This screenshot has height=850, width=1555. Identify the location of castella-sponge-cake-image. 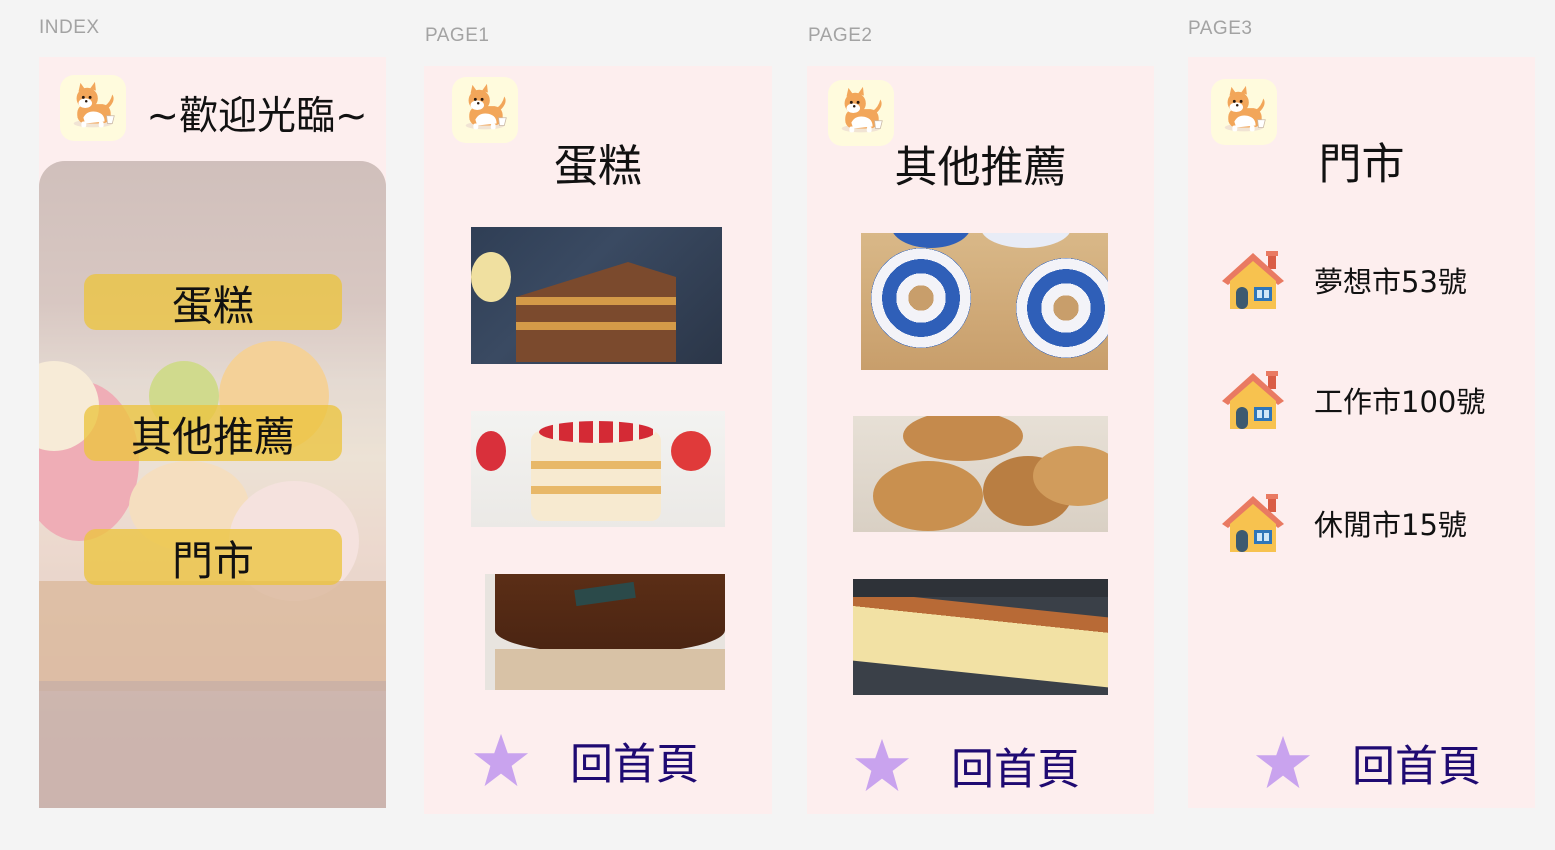
(980, 637).